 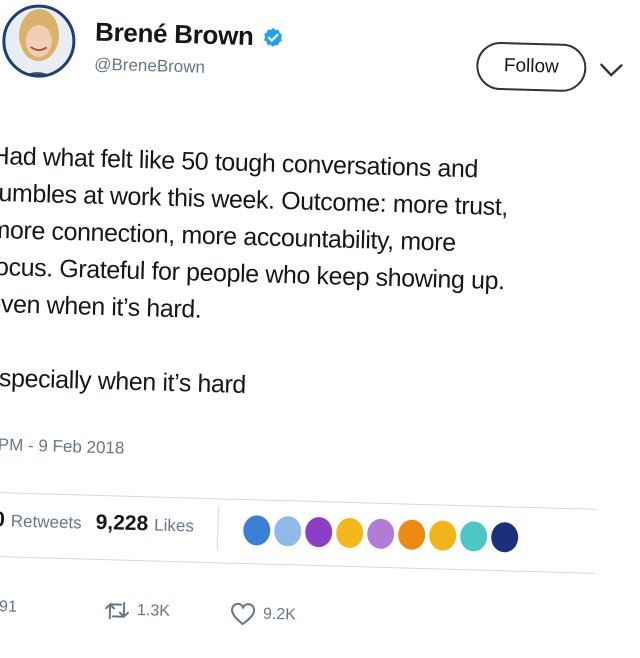 I want to click on stats-separator, so click(x=217, y=528).